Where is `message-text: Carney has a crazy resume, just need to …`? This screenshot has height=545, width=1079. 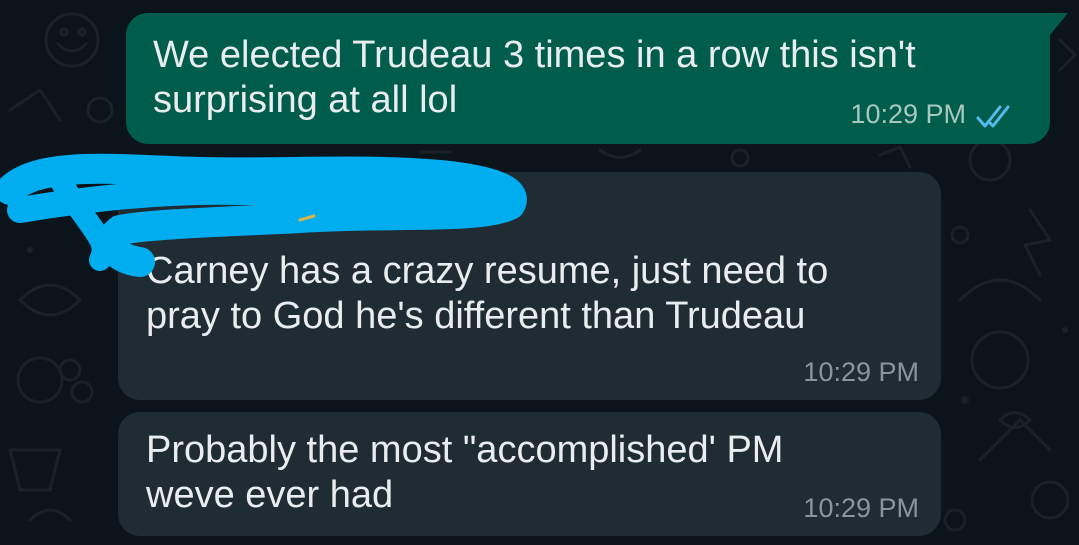
message-text: Carney has a crazy resume, just need to … is located at coordinates (487, 293).